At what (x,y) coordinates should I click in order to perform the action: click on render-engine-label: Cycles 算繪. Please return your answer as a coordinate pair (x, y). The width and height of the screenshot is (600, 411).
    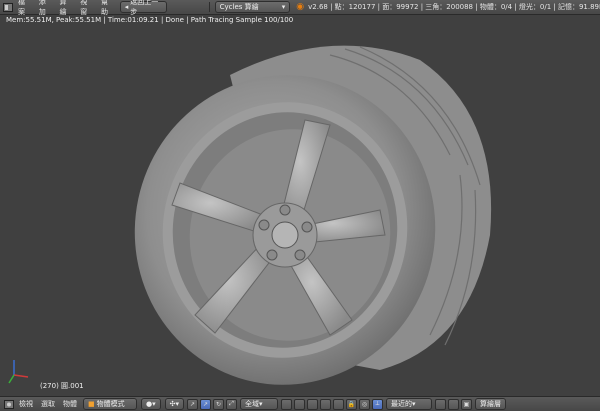
    Looking at the image, I should click on (239, 7).